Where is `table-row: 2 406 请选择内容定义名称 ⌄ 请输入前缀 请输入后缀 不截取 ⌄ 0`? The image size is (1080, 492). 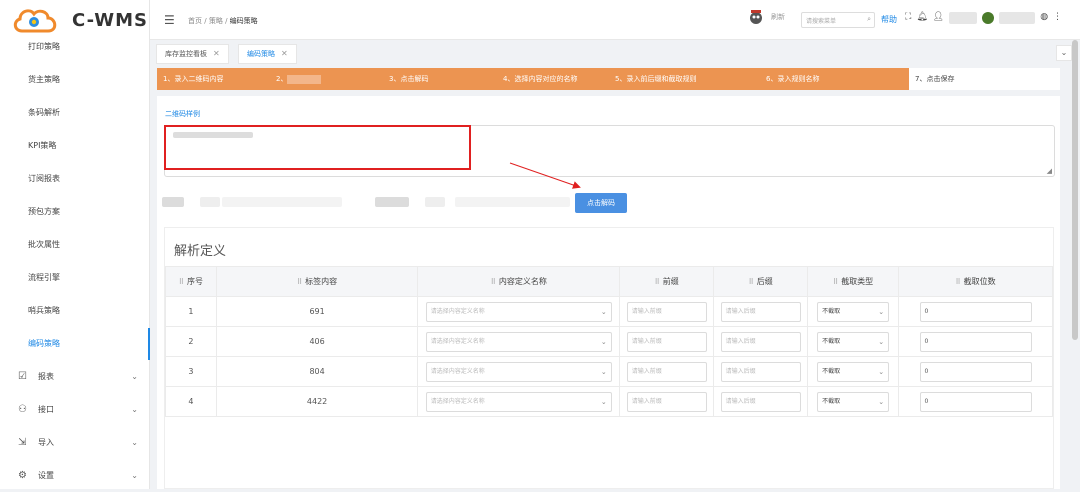
table-row: 2 406 请选择内容定义名称 ⌄ 请输入前缀 请输入后缀 不截取 ⌄ 0 is located at coordinates (609, 341).